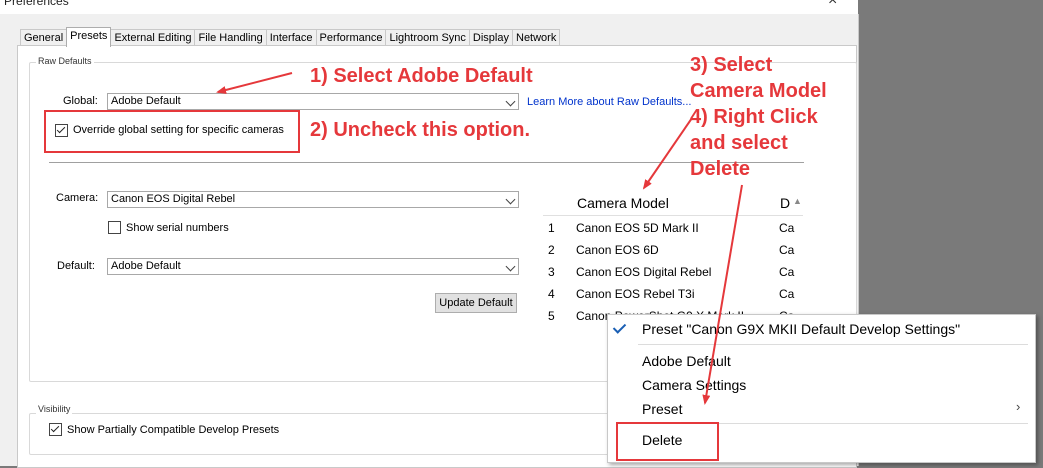  What do you see at coordinates (429, 7) in the screenshot?
I see `title-bar: Preferences ×` at bounding box center [429, 7].